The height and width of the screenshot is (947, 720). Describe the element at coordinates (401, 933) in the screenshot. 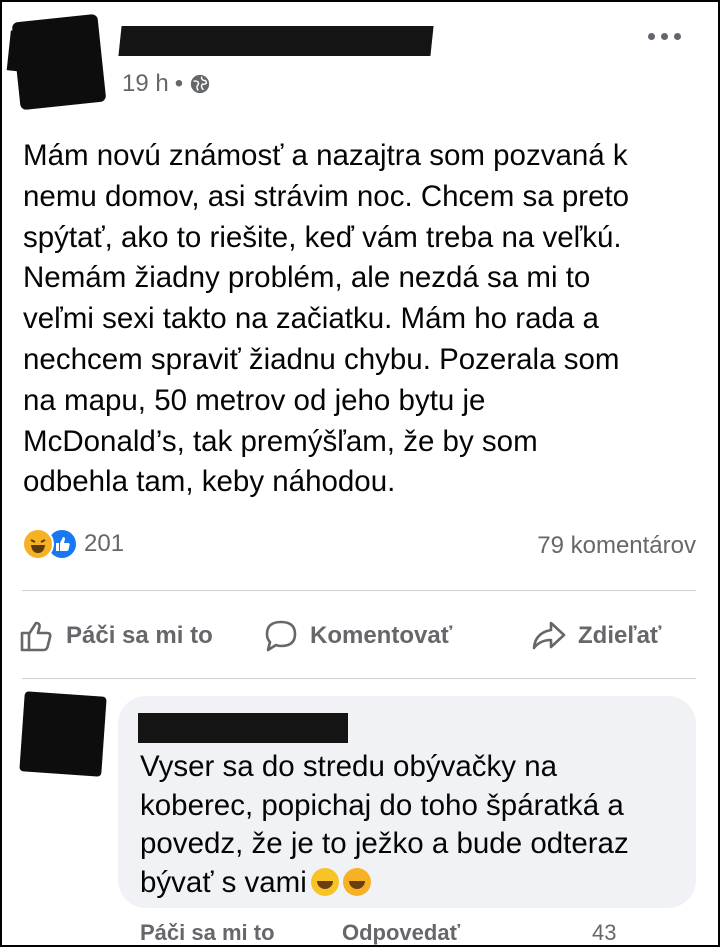

I see `comment-reply-button: Odpovedať` at that location.